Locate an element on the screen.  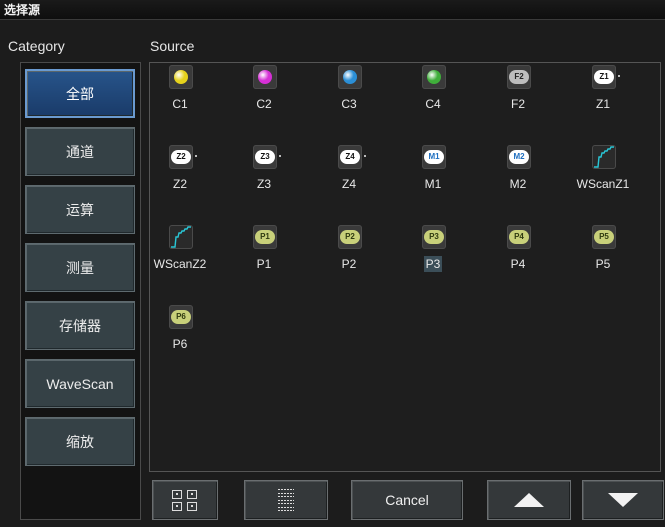
source-item: P5 P5 is located at coordinates (603, 253).